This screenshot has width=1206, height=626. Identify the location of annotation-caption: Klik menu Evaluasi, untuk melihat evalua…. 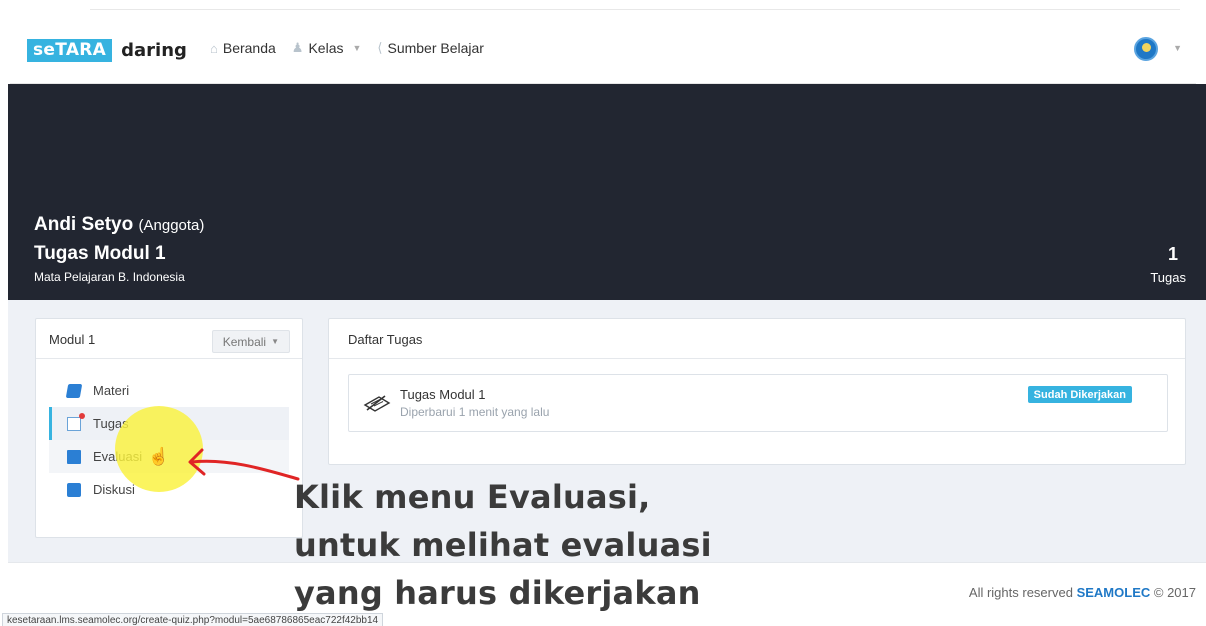
(503, 545).